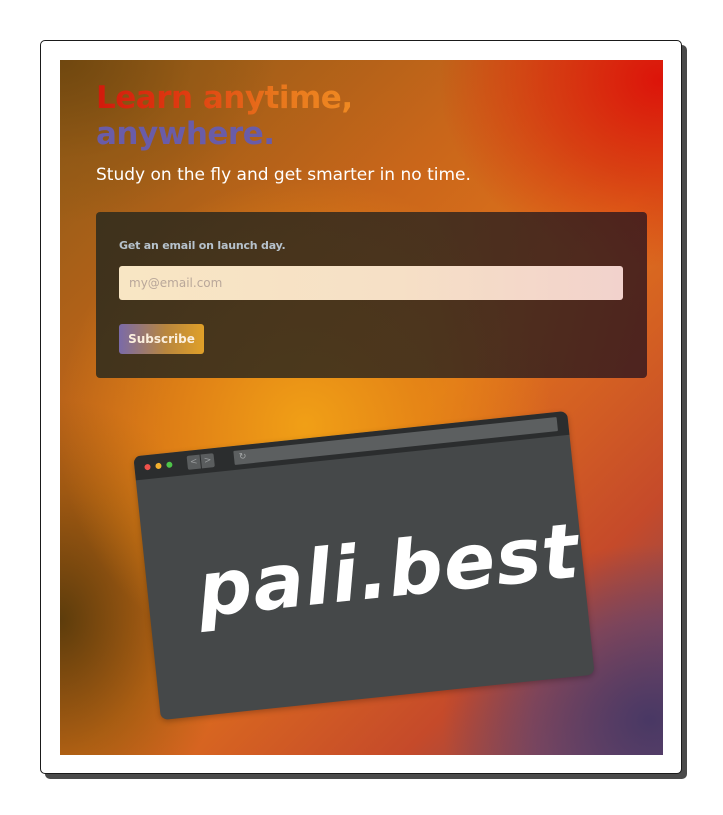 This screenshot has width=723, height=815. I want to click on brand-wordmark: pali.best, so click(388, 570).